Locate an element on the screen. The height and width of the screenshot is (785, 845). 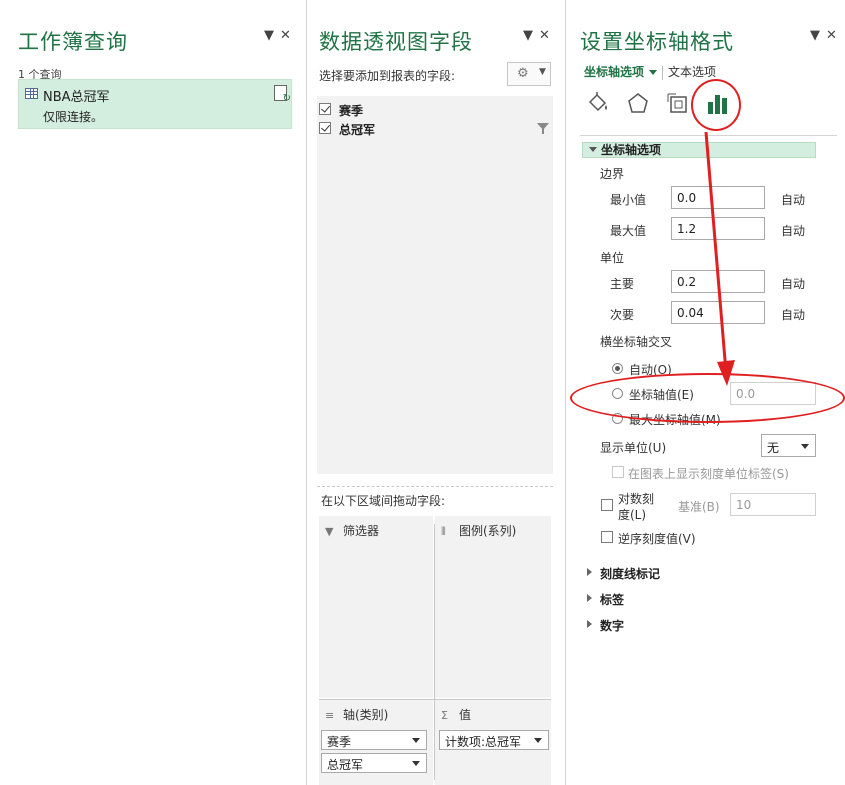
field-instruction: 选择要添加到报表的字段: is located at coordinates (387, 76).